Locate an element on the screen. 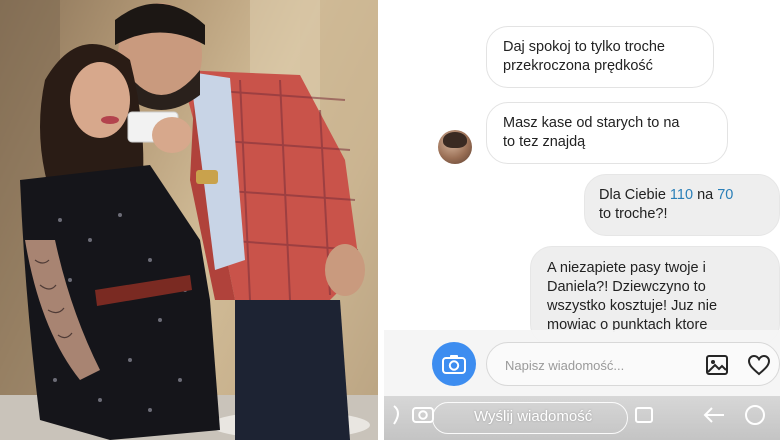  message-text: na is located at coordinates (705, 195).